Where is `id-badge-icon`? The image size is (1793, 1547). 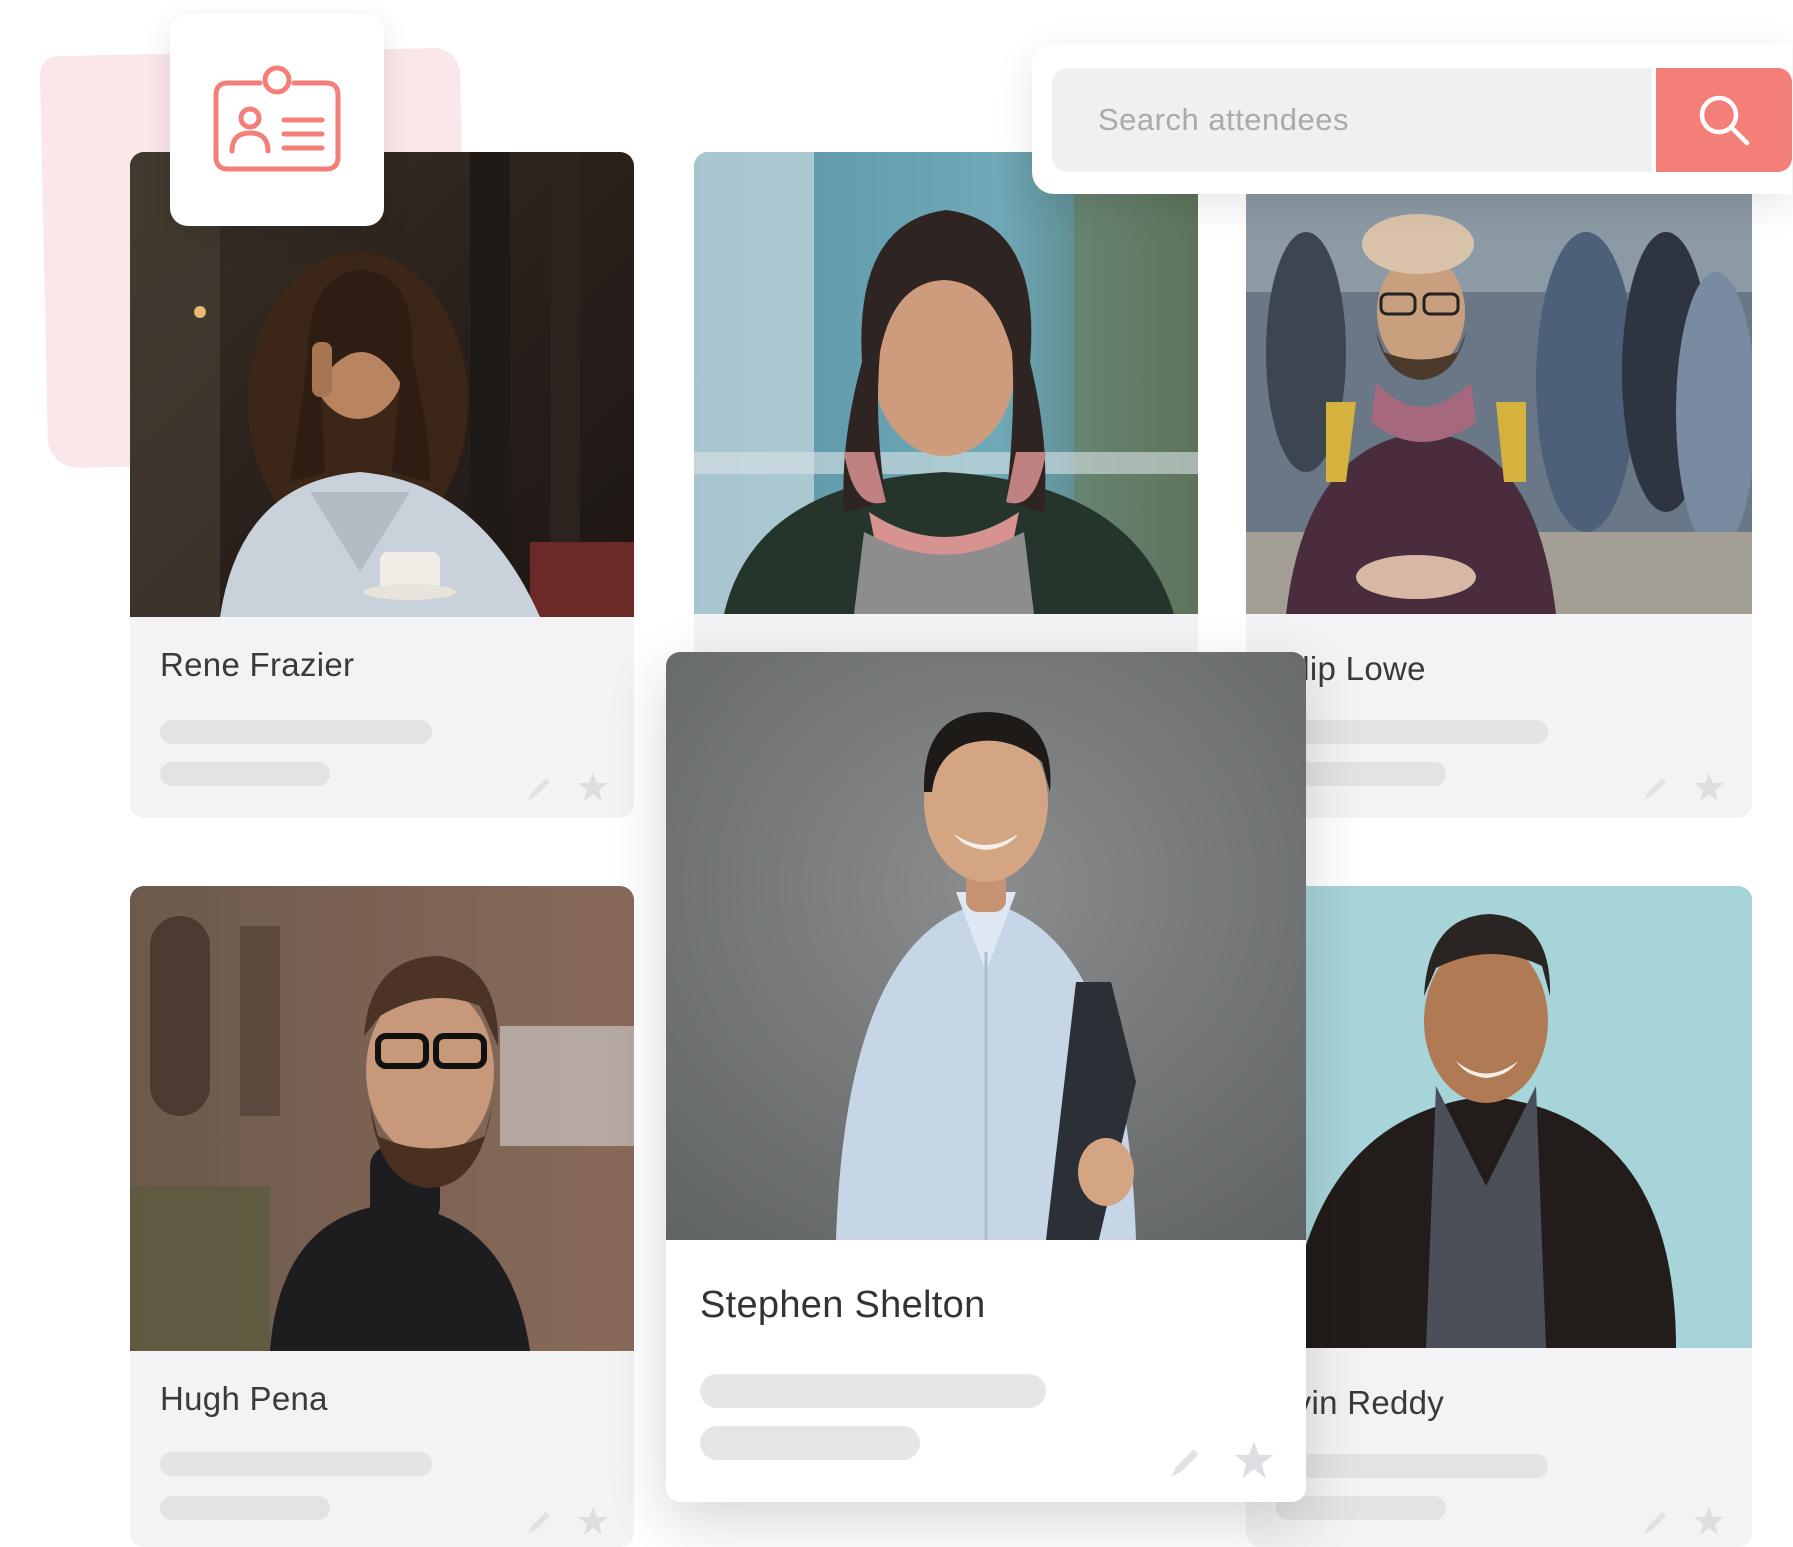
id-badge-icon is located at coordinates (277, 118).